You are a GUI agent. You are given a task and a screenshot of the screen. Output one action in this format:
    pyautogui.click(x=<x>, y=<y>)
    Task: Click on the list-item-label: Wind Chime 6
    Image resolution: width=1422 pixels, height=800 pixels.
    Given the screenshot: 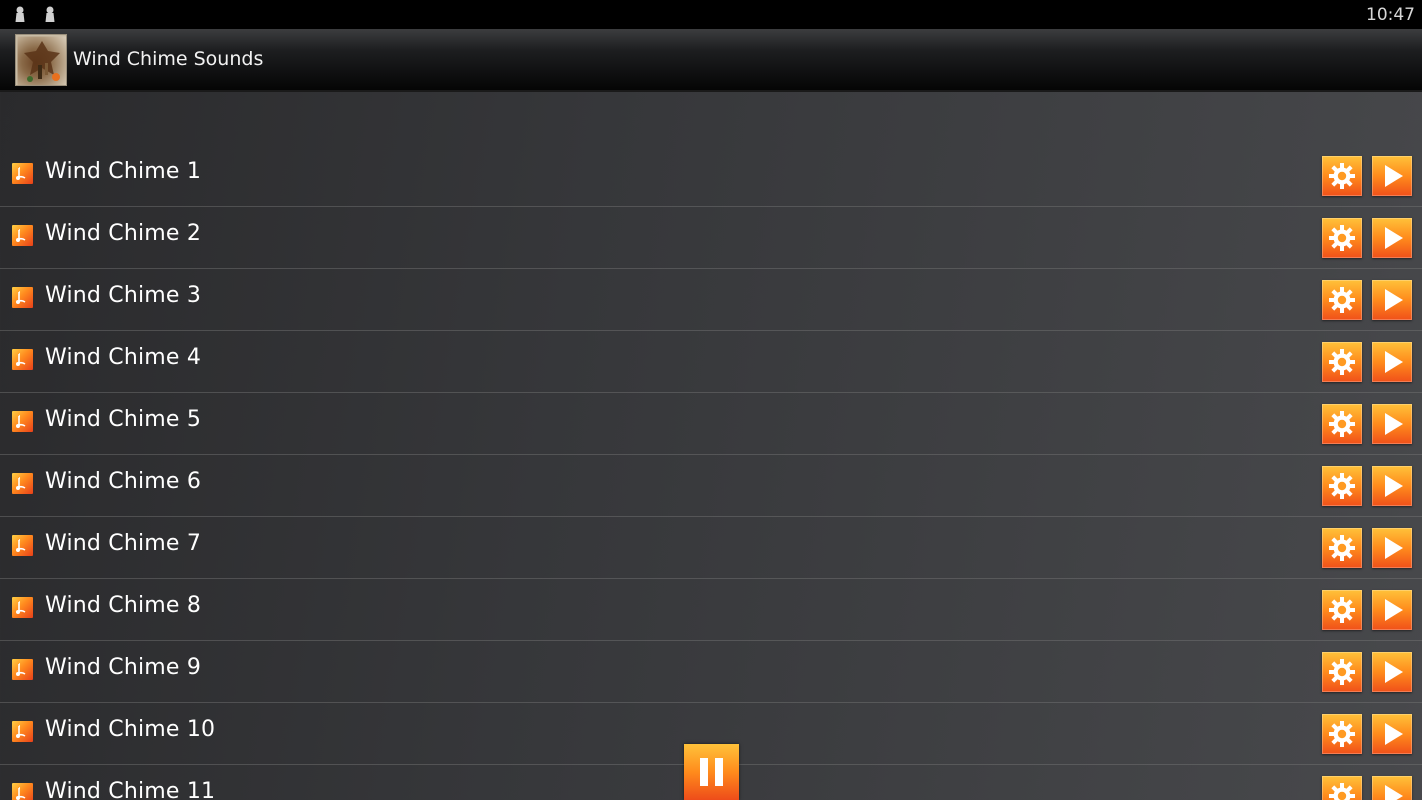 What is the action you would take?
    pyautogui.click(x=123, y=481)
    